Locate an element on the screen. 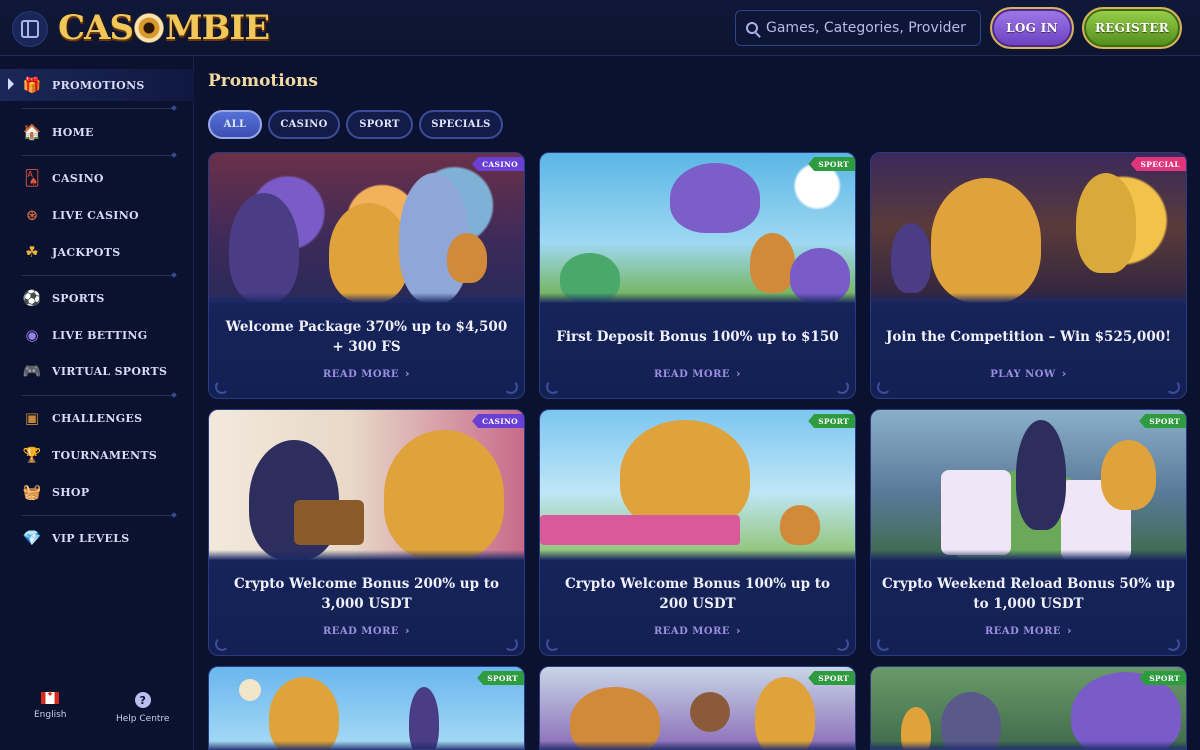 The height and width of the screenshot is (750, 1200). casombie-logo: CAS MBIE is located at coordinates (164, 28).